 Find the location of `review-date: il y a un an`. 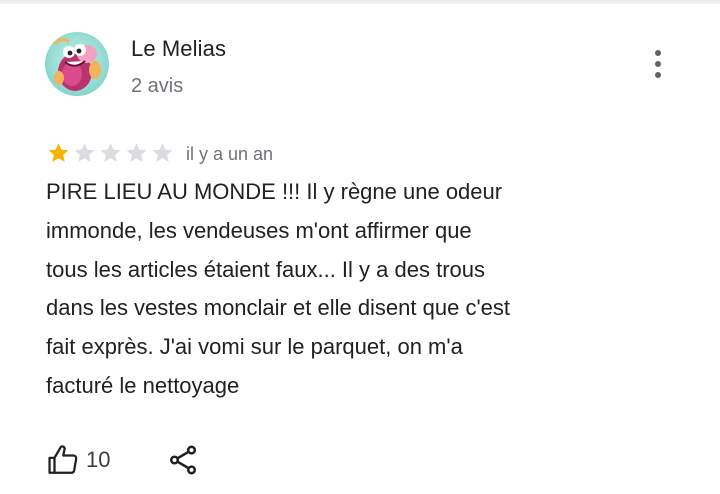

review-date: il y a un an is located at coordinates (230, 153).